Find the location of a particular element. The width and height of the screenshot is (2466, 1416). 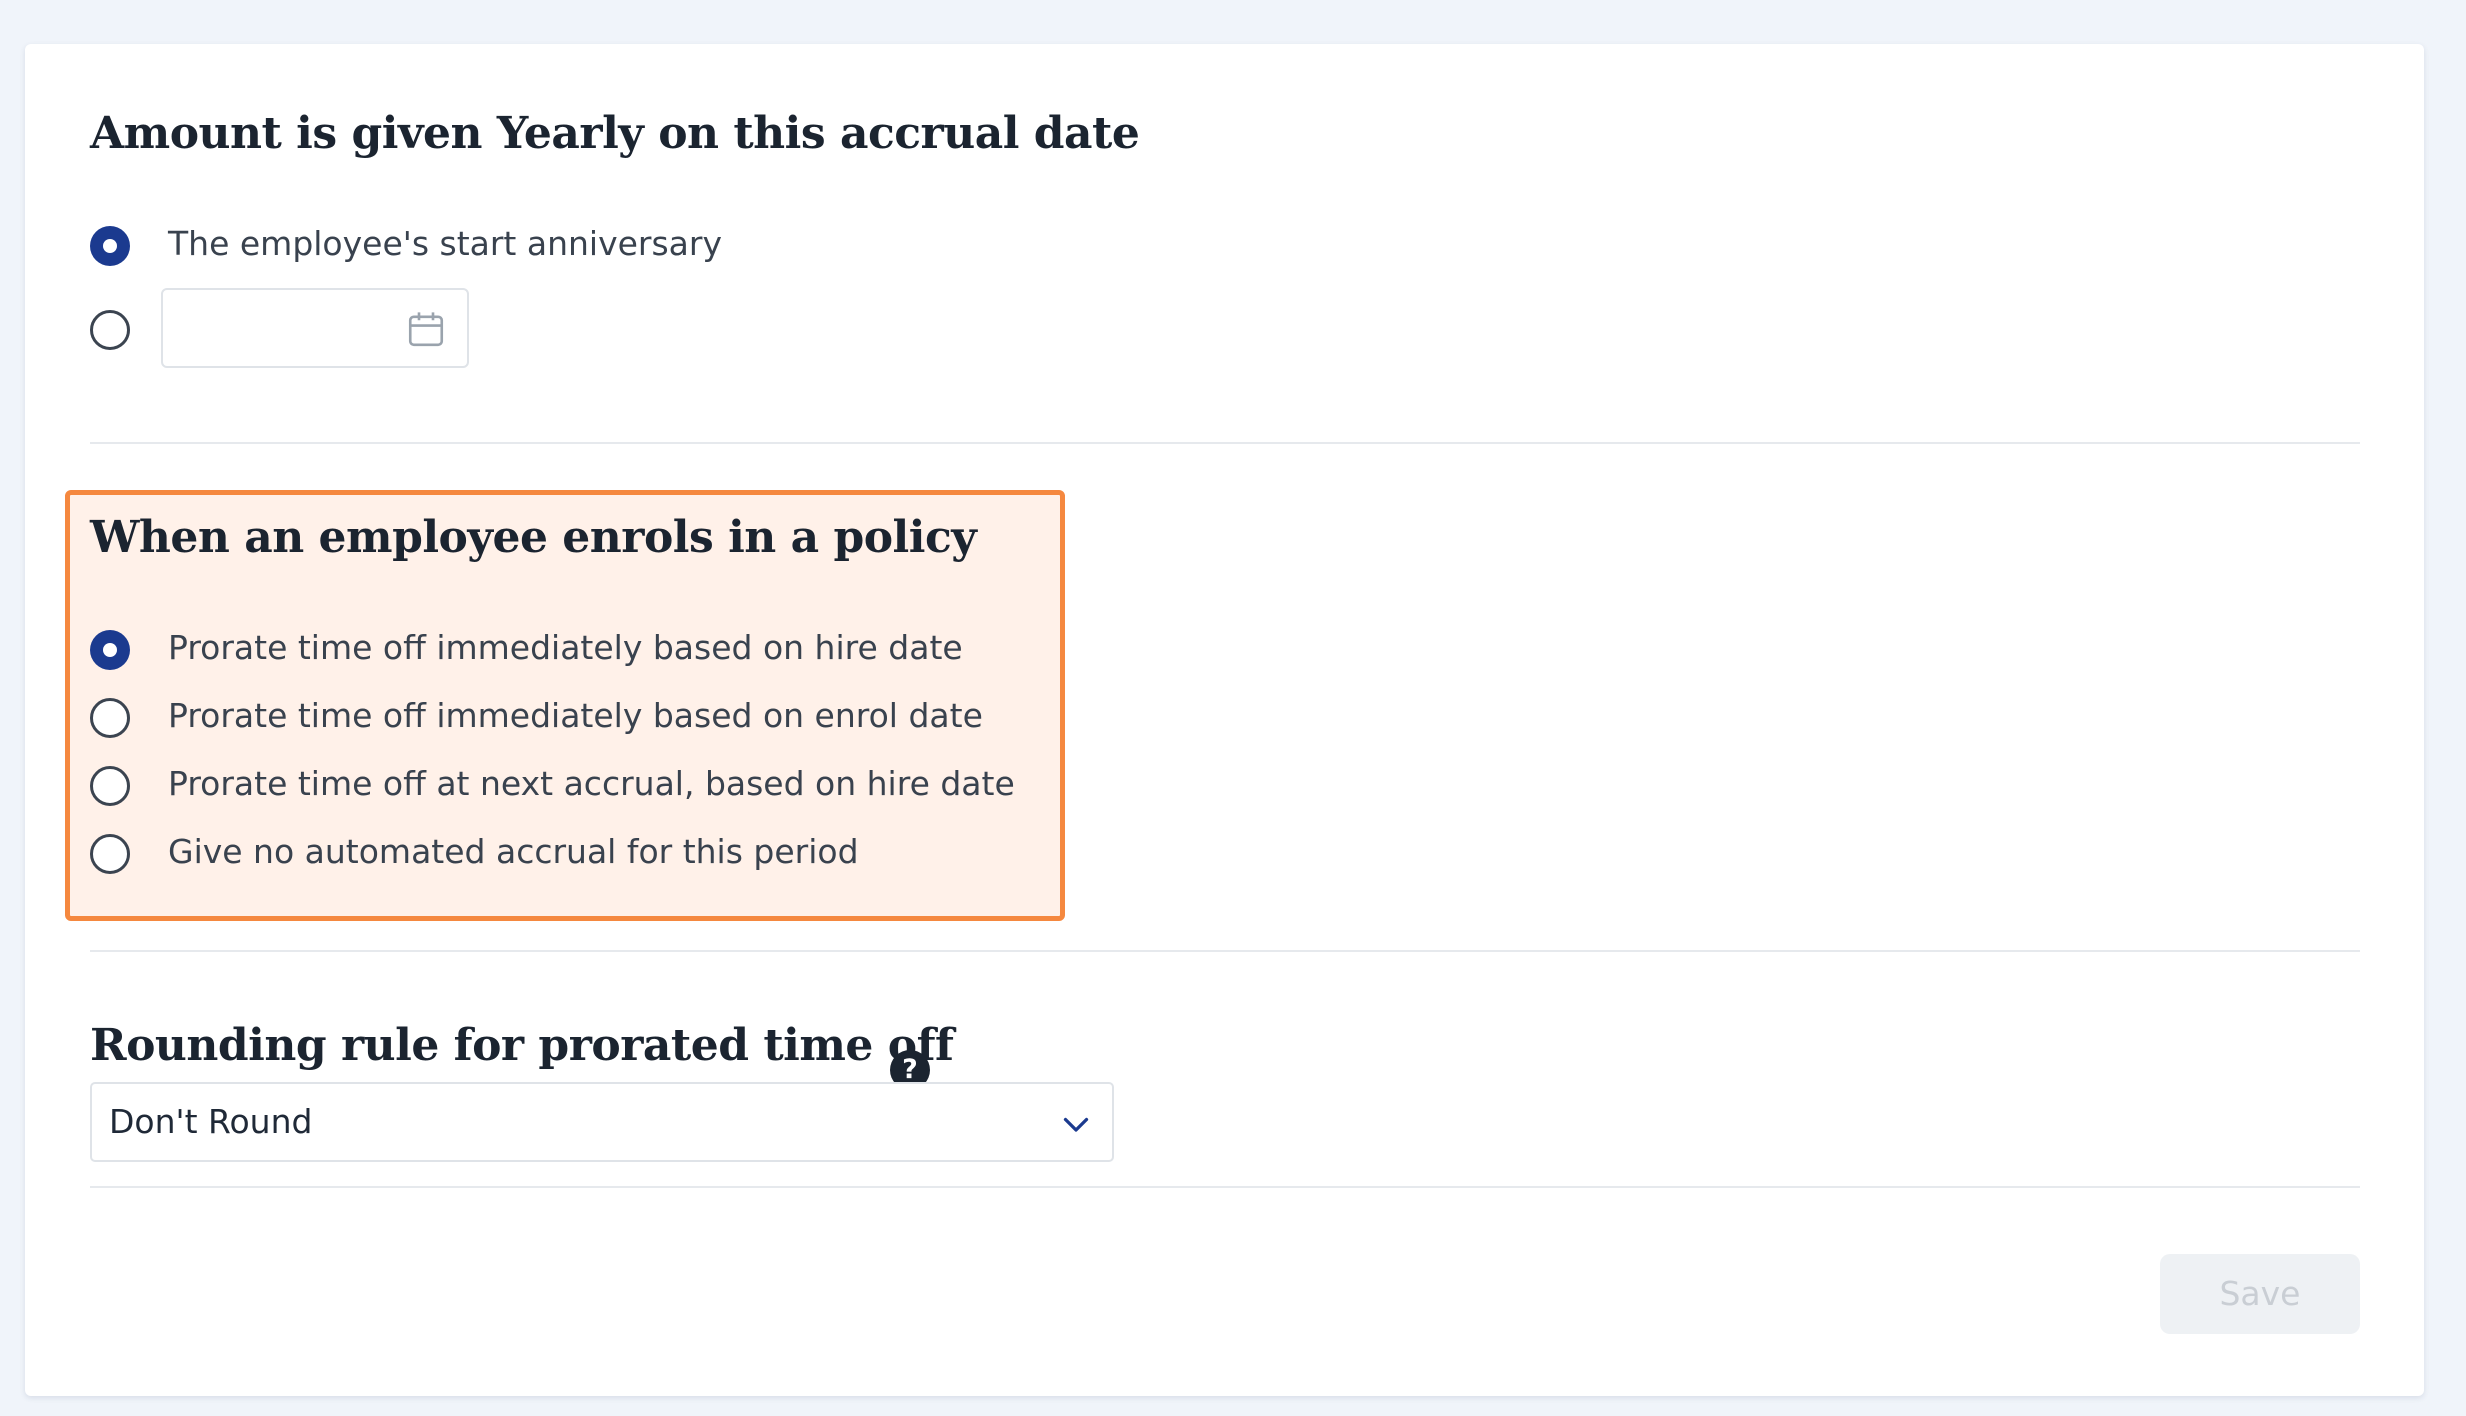

chevron-down-icon is located at coordinates (1076, 1124).